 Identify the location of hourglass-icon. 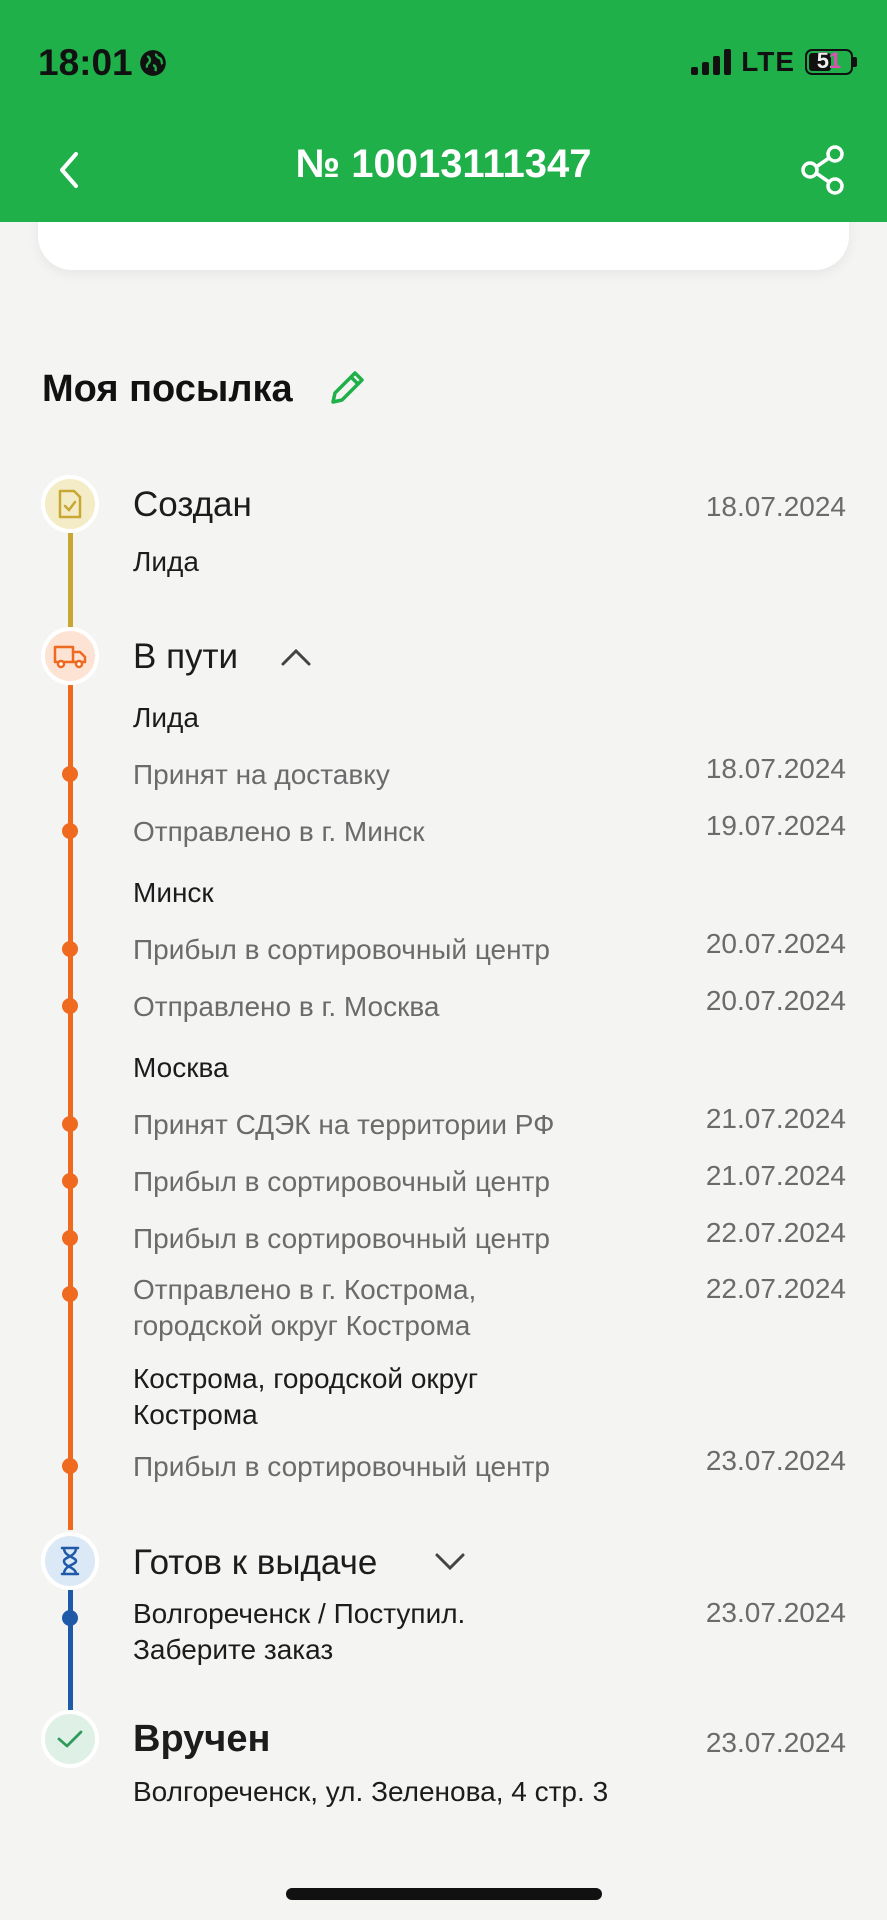
(70, 1561).